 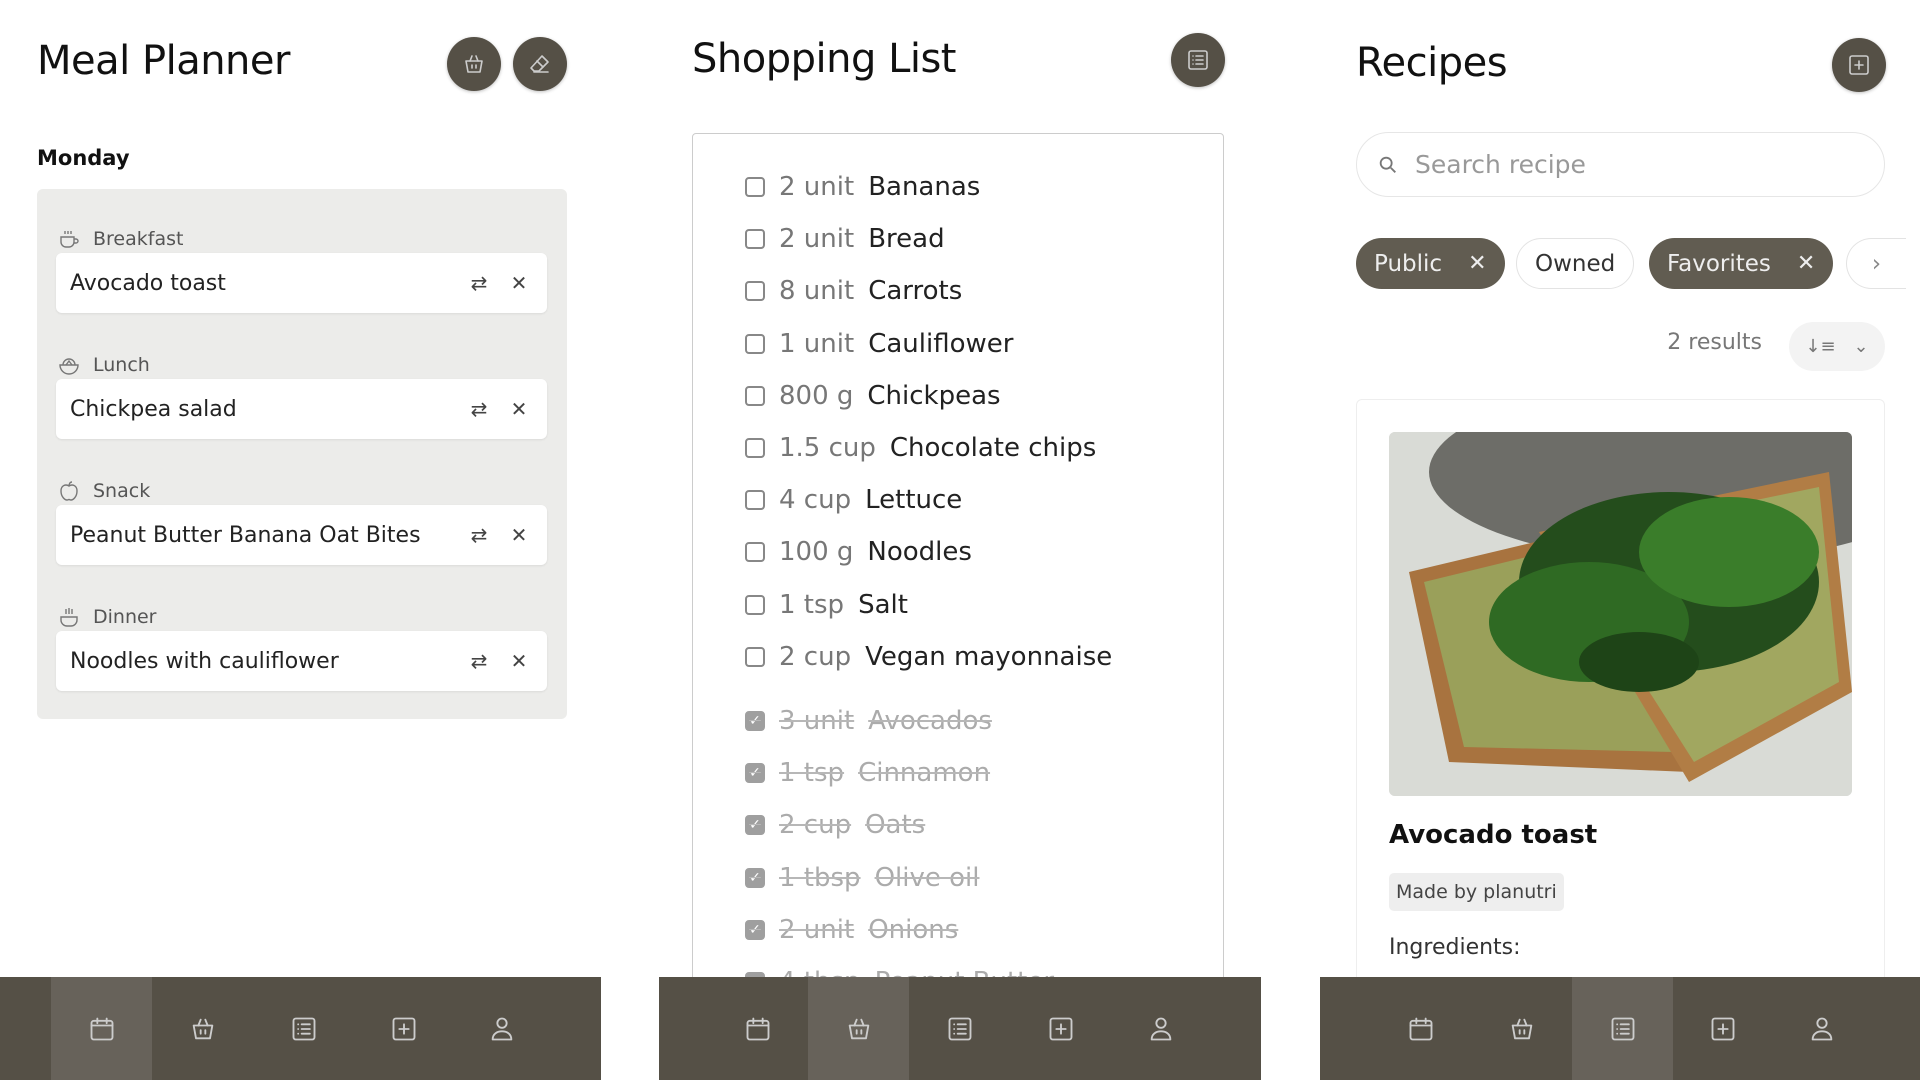 What do you see at coordinates (1714, 342) in the screenshot?
I see `results-count: 2 results` at bounding box center [1714, 342].